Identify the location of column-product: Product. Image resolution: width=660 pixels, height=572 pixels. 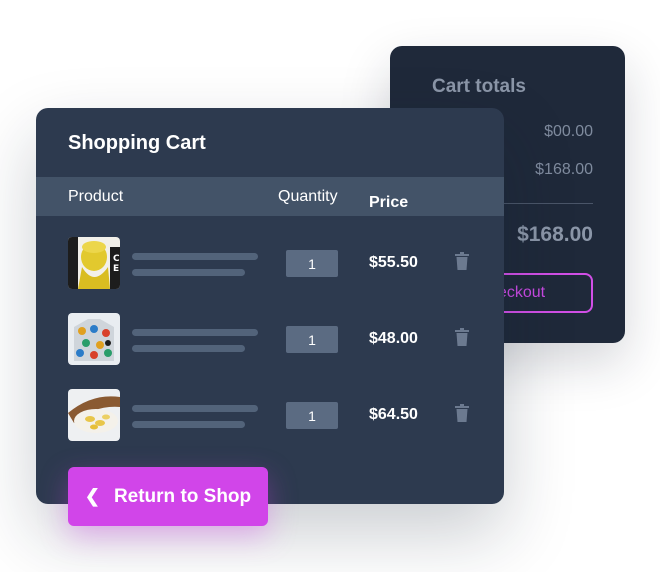
(96, 196).